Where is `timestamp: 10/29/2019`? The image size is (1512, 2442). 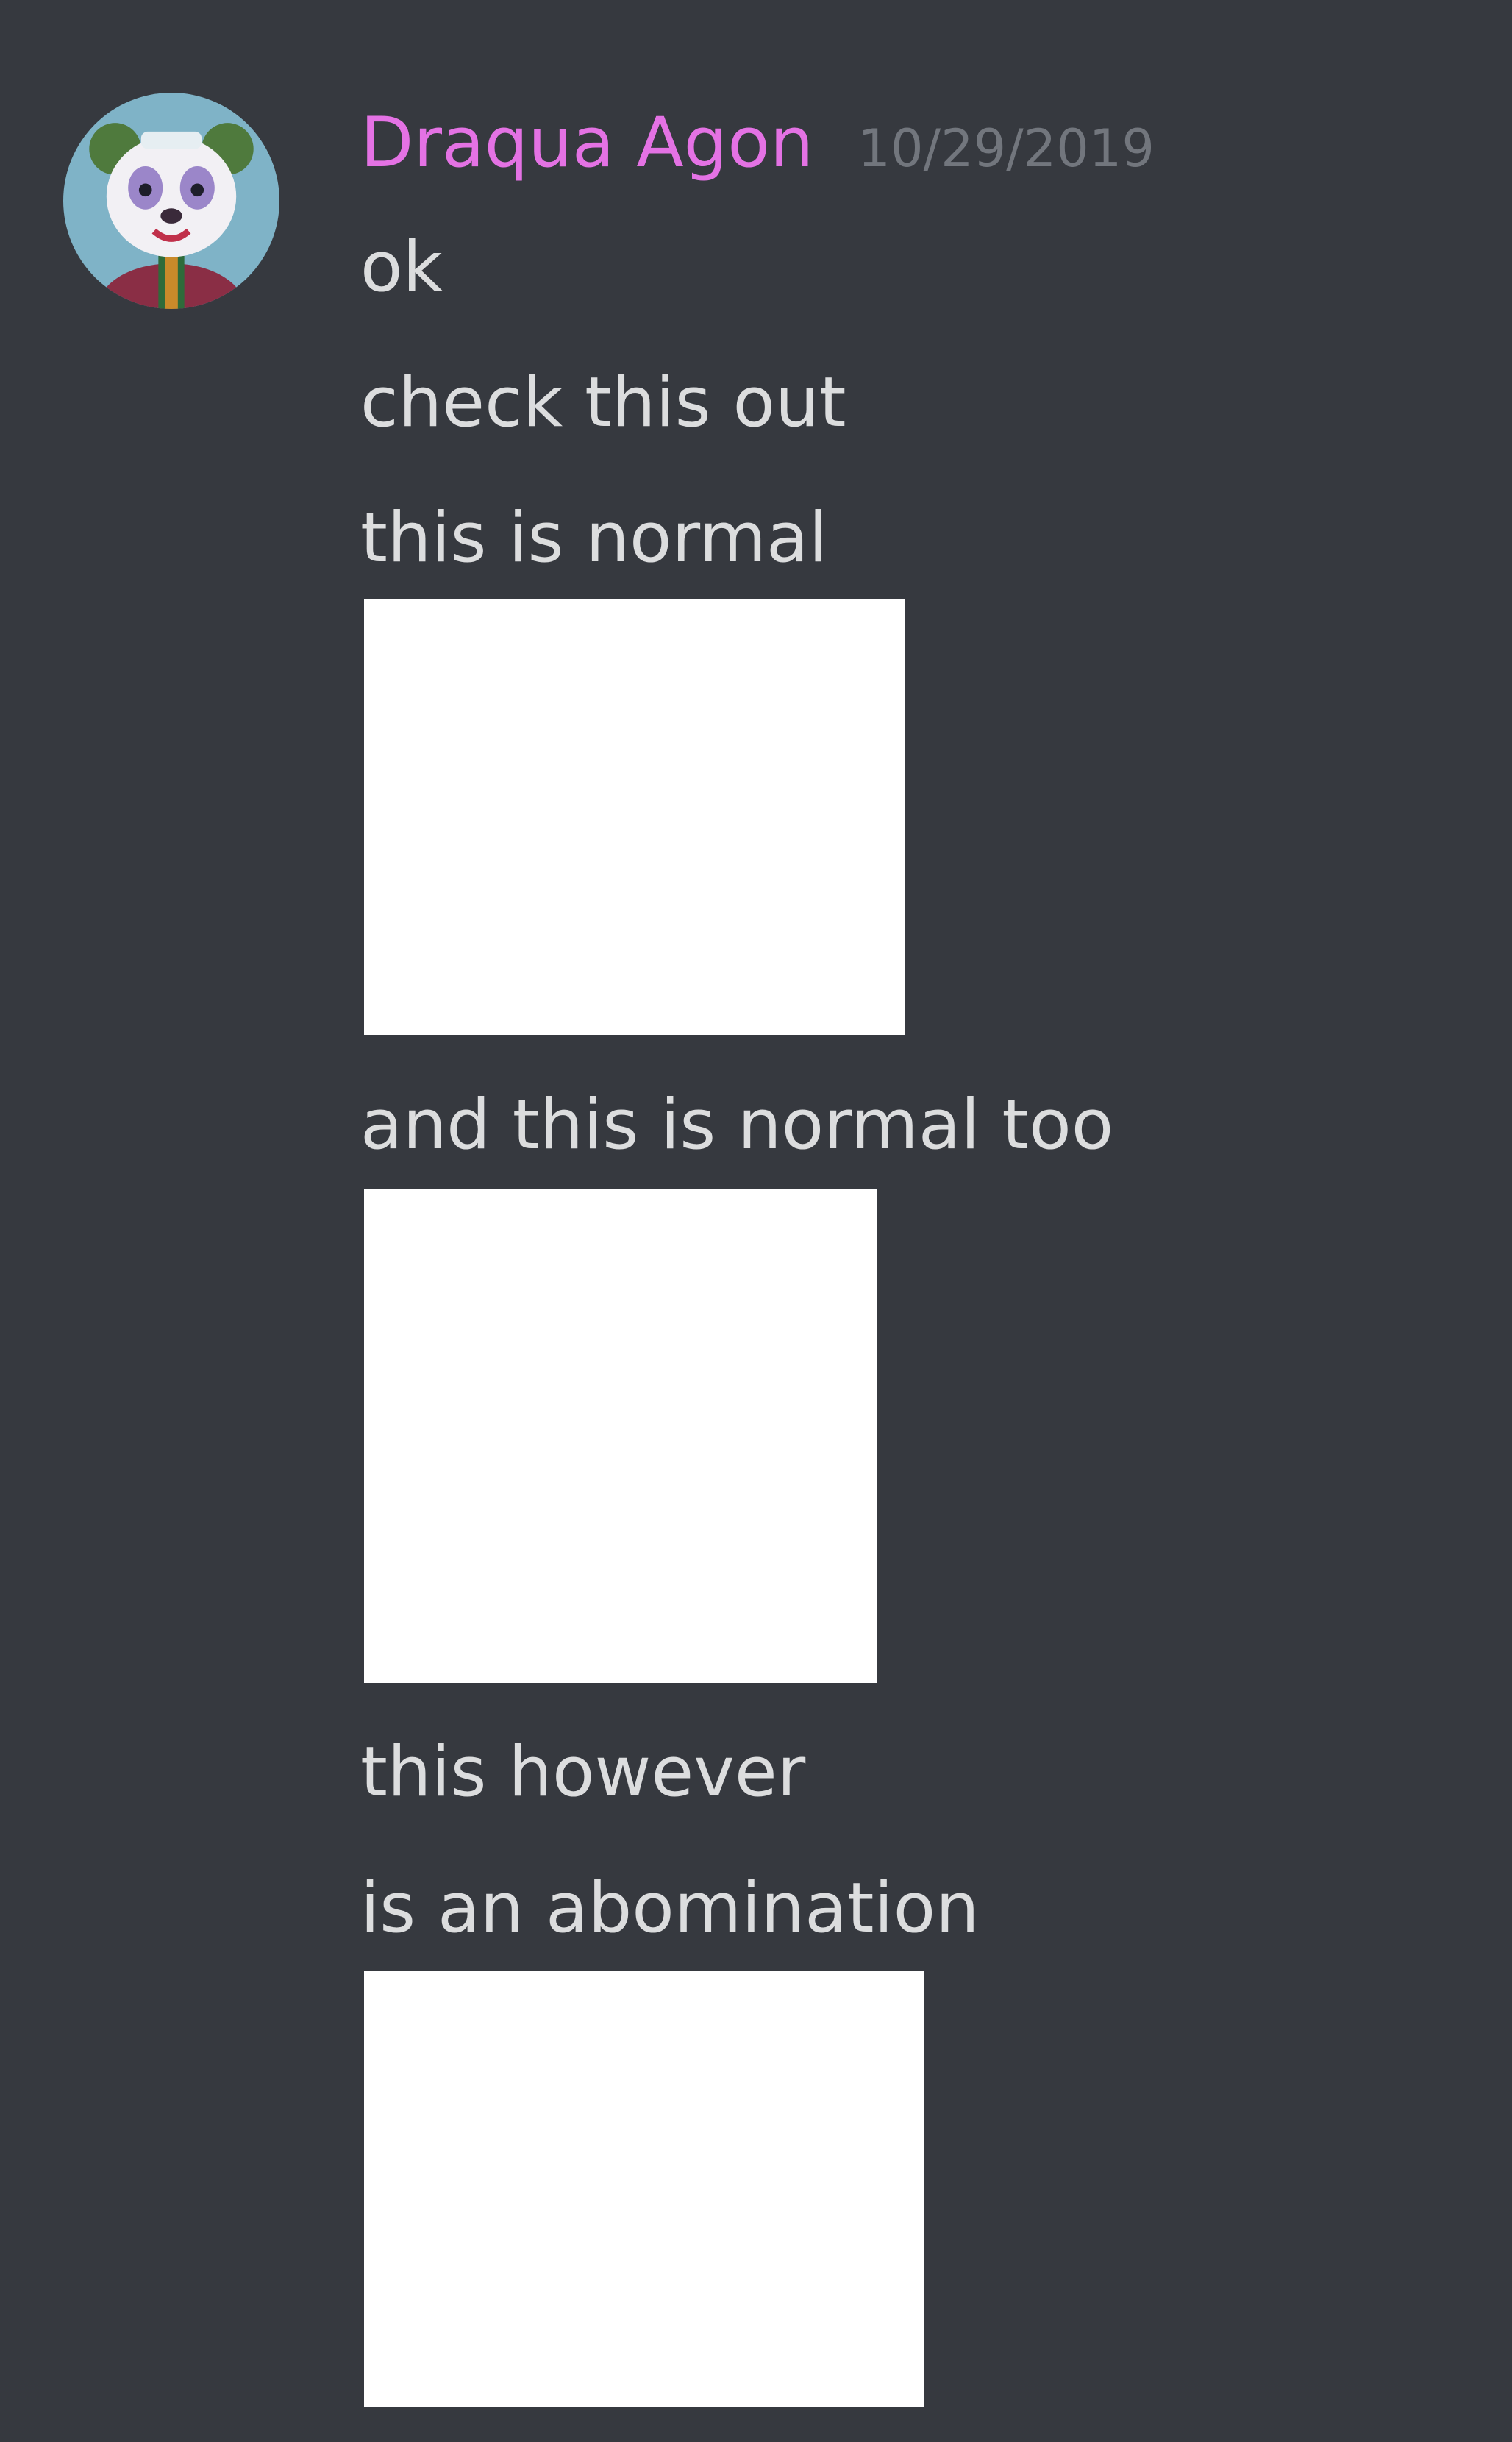
timestamp: 10/29/2019 is located at coordinates (1006, 148).